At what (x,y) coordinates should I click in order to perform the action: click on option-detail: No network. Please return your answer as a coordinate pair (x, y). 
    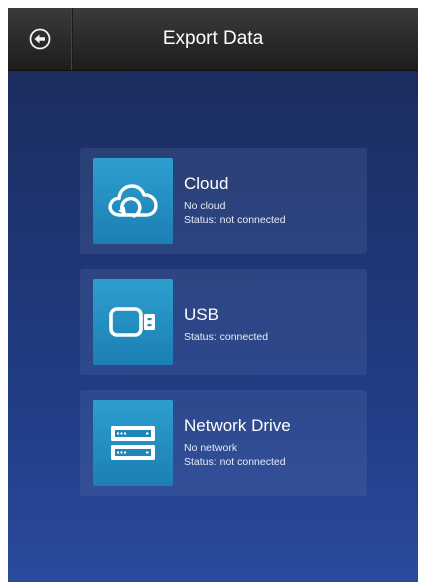
    Looking at the image, I should click on (211, 448).